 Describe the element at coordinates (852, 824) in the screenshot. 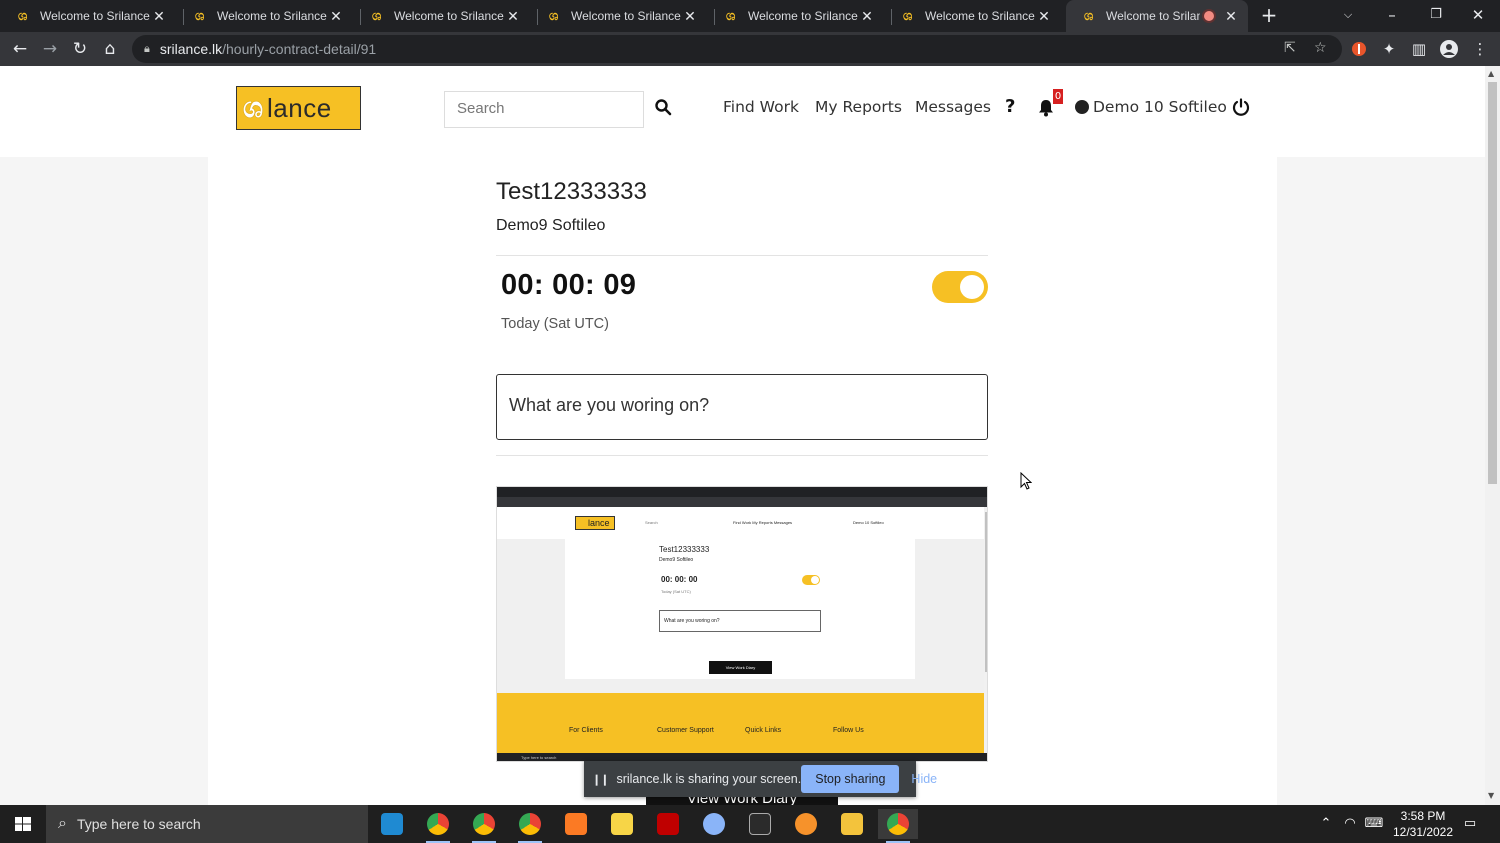

I see `file-explorer-app-icon` at that location.